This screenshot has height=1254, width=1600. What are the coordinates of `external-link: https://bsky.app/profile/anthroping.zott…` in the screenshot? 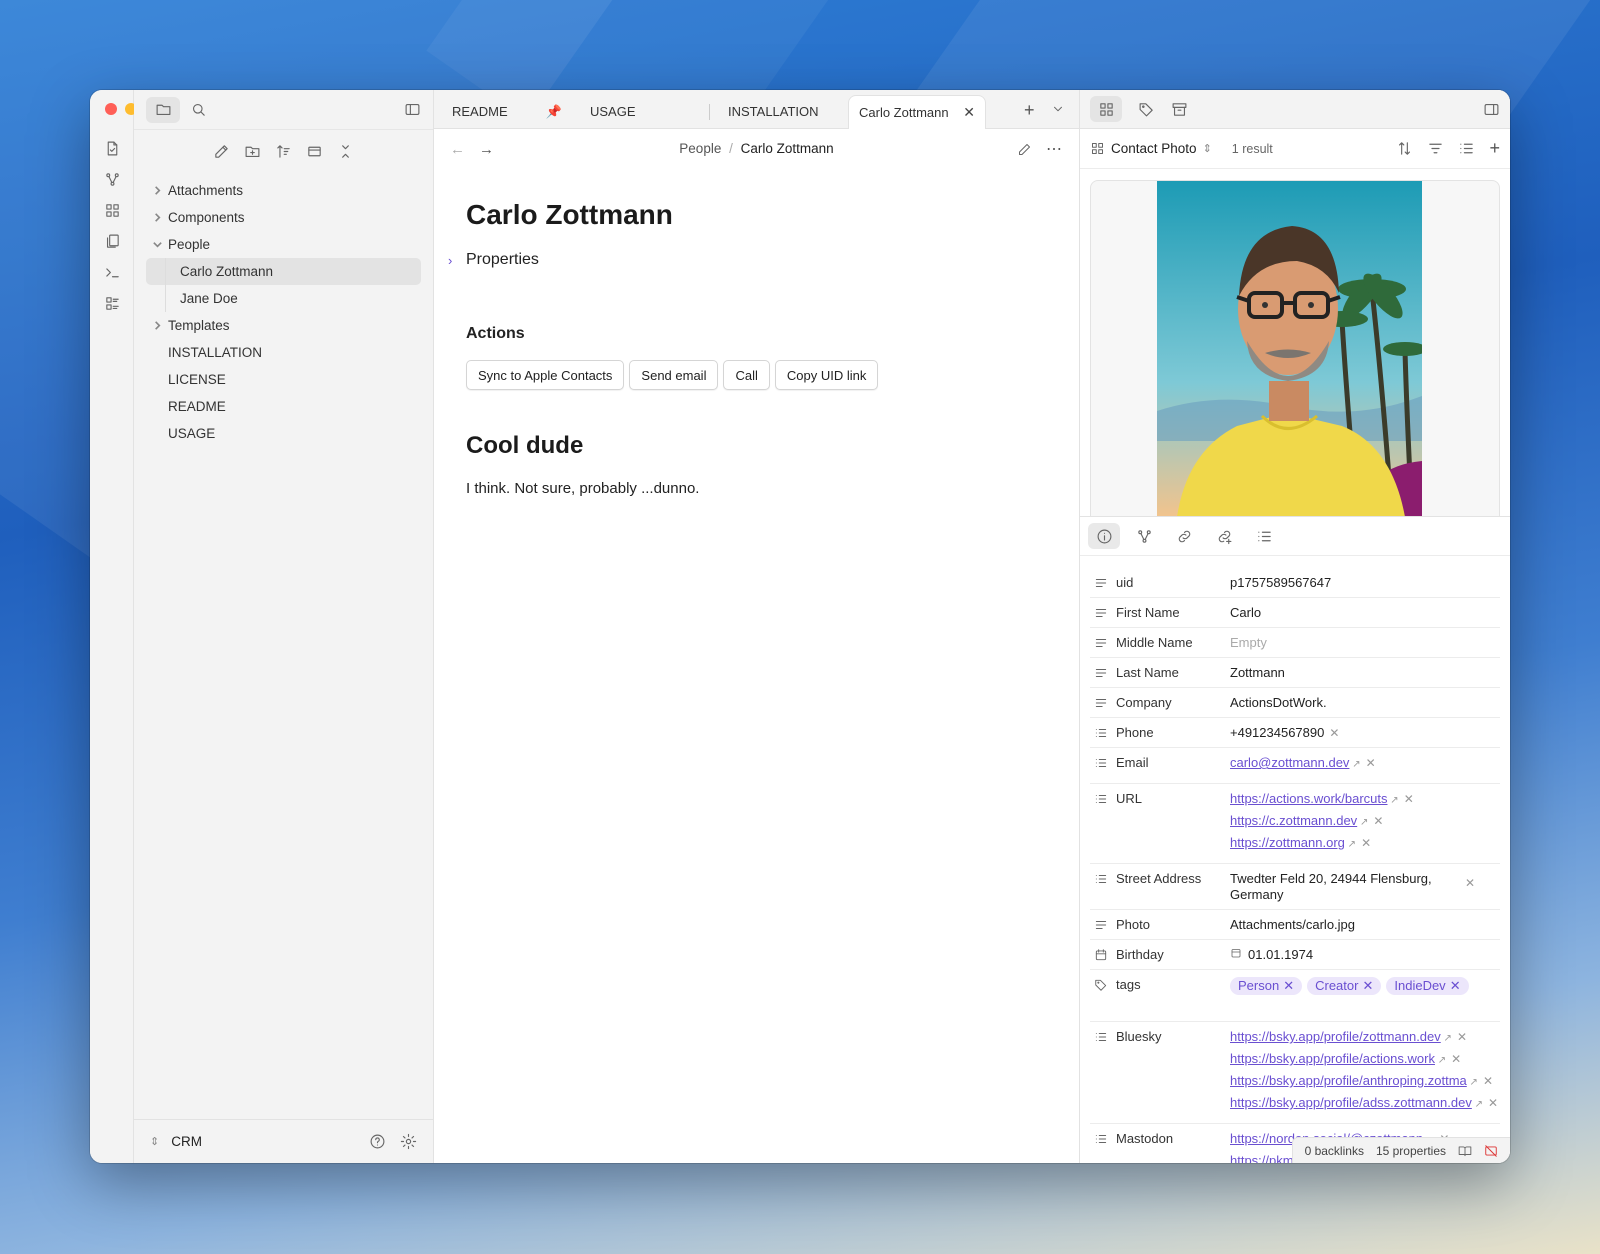 It's located at (1348, 1080).